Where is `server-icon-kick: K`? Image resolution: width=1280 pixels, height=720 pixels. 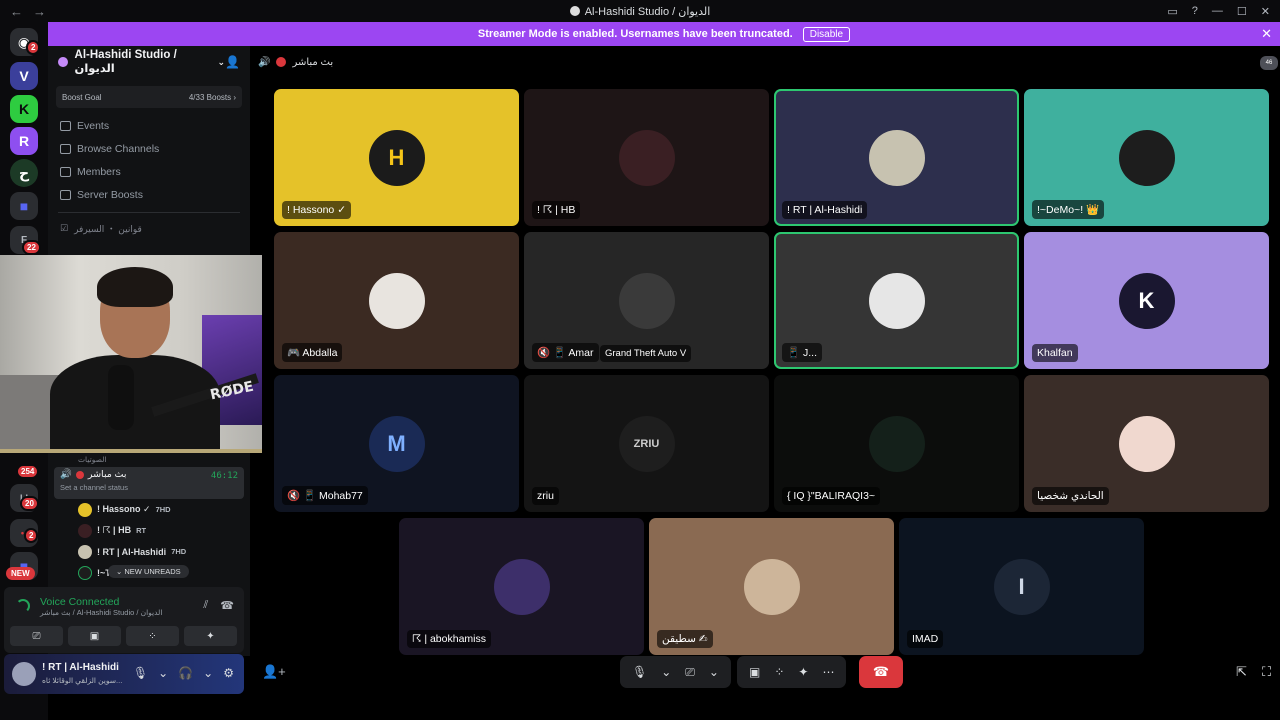 server-icon-kick: K is located at coordinates (24, 109).